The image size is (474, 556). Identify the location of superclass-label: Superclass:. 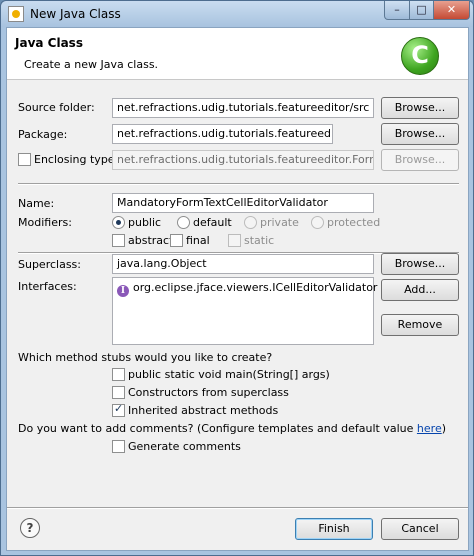
(49, 264).